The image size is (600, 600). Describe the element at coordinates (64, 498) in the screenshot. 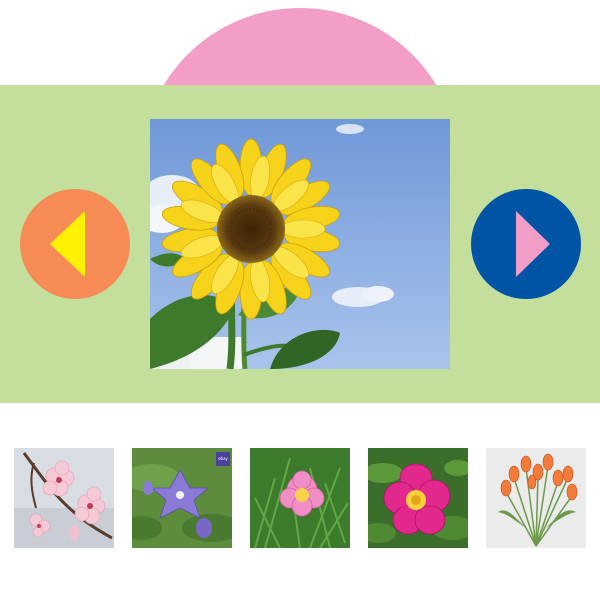

I see `thumbnail-peach-blossom` at that location.